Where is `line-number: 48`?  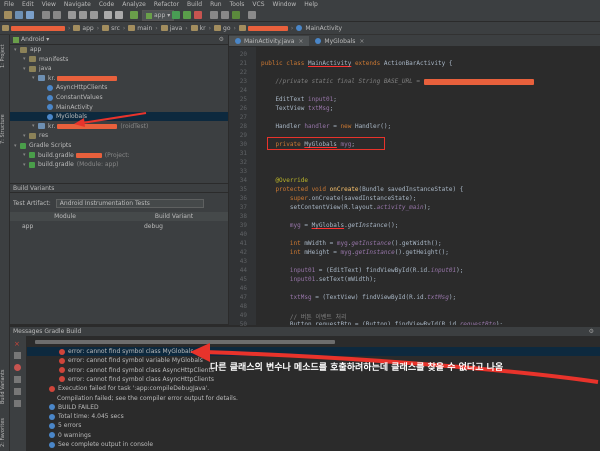 line-number: 48 is located at coordinates (243, 306).